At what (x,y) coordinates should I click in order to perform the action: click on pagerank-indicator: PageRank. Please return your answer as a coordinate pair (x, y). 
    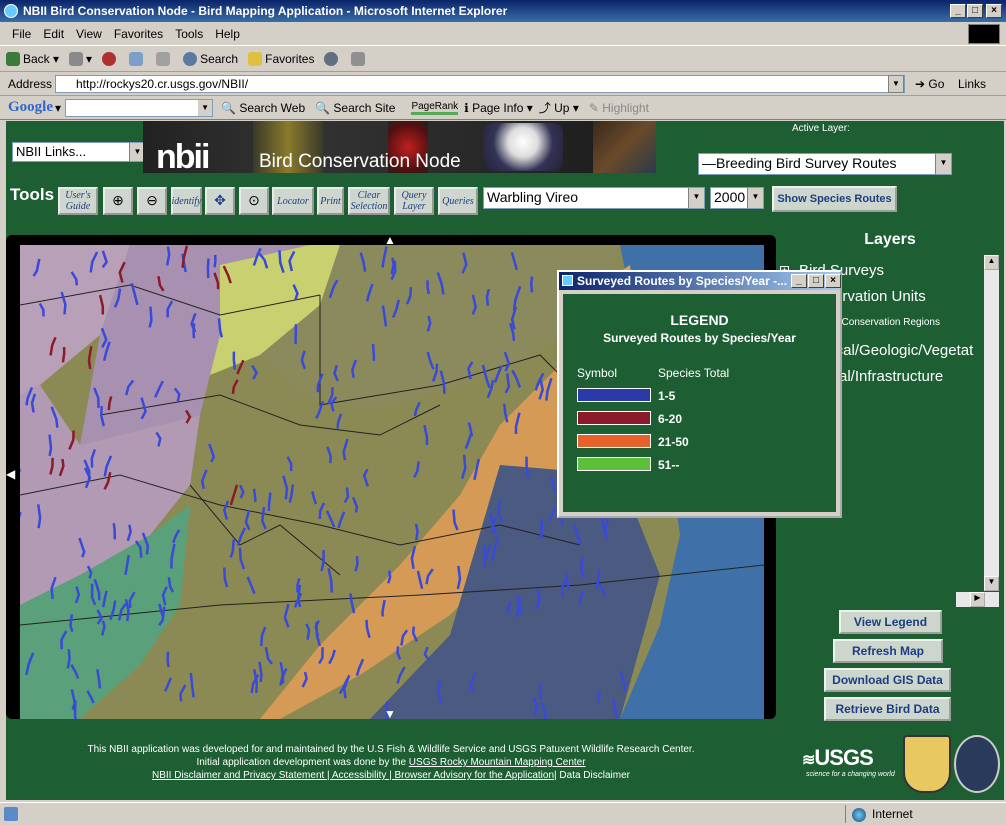
    Looking at the image, I should click on (435, 108).